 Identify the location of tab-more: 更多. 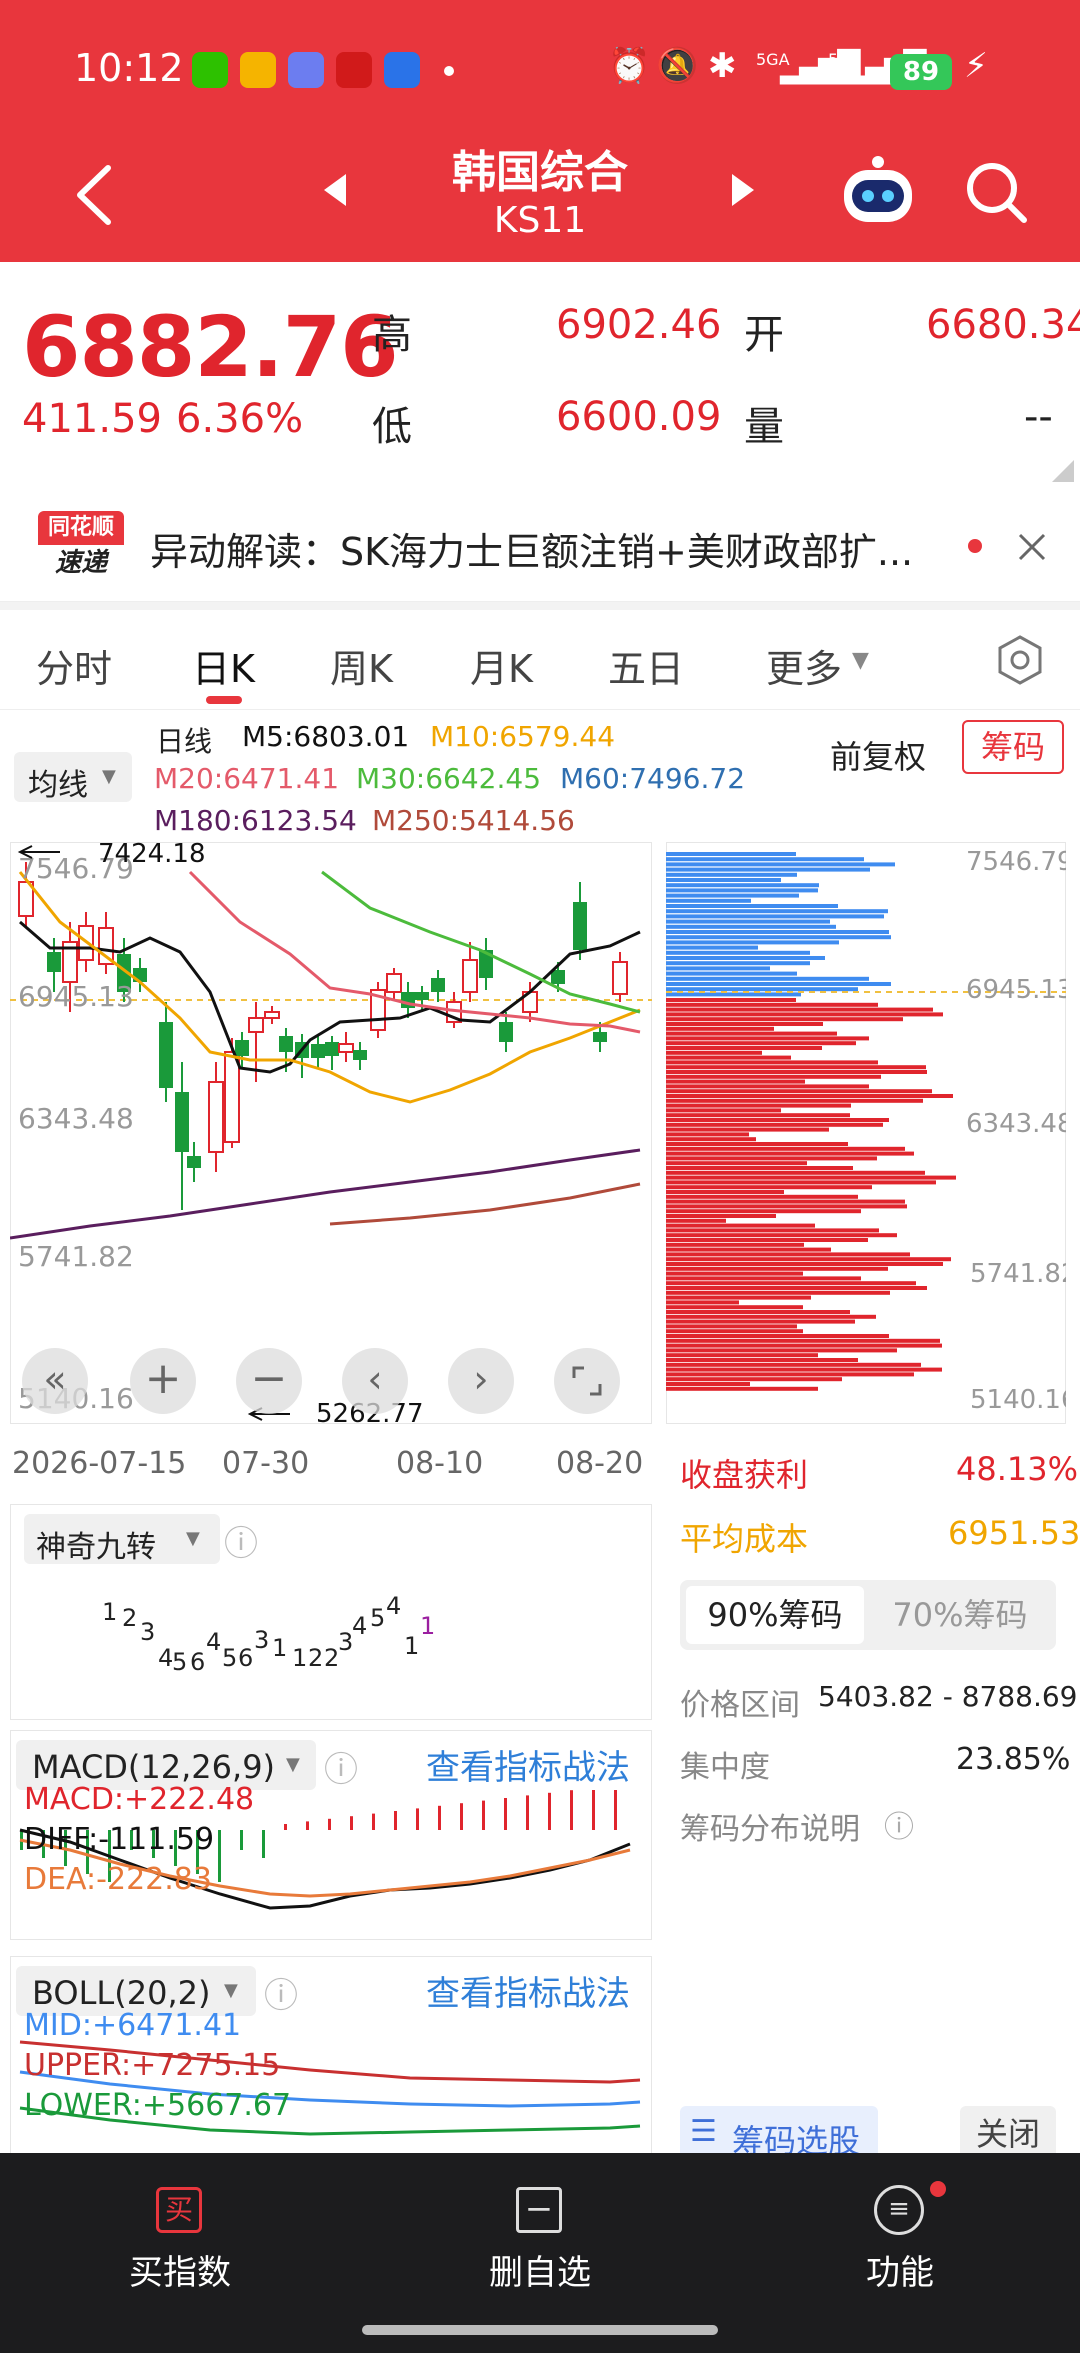
(804, 665).